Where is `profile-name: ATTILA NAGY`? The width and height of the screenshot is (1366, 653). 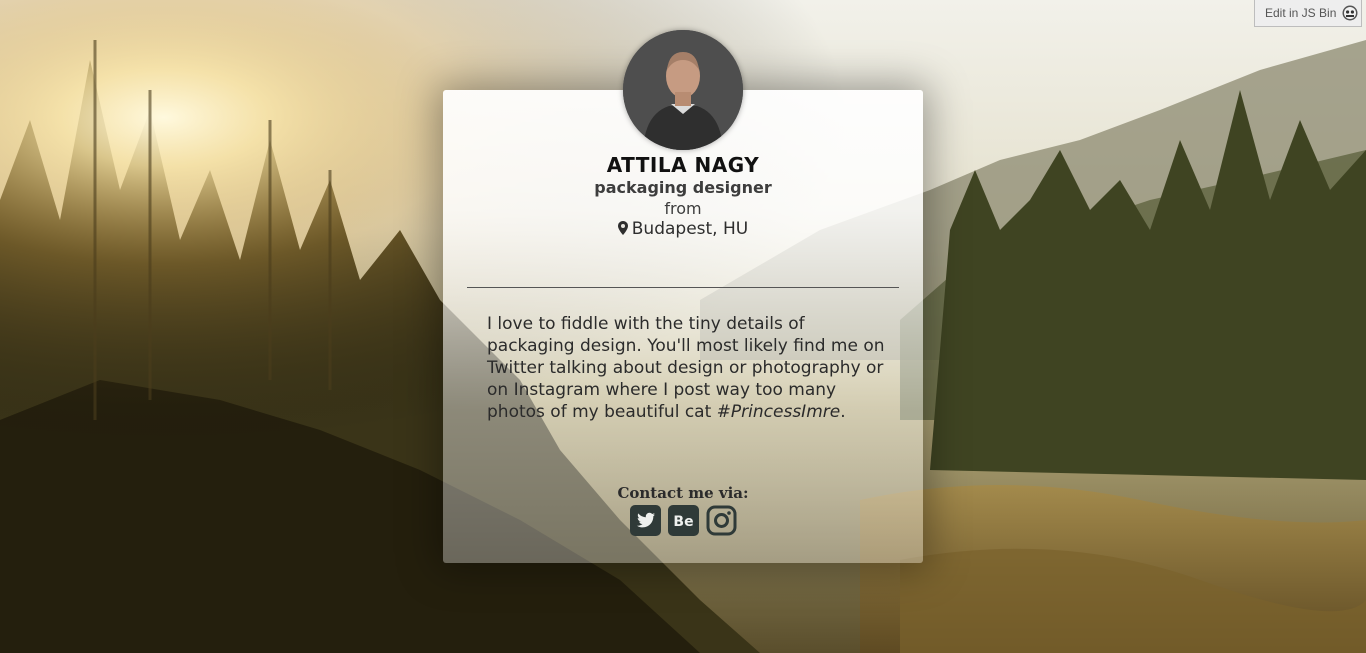
profile-name: ATTILA NAGY is located at coordinates (683, 165).